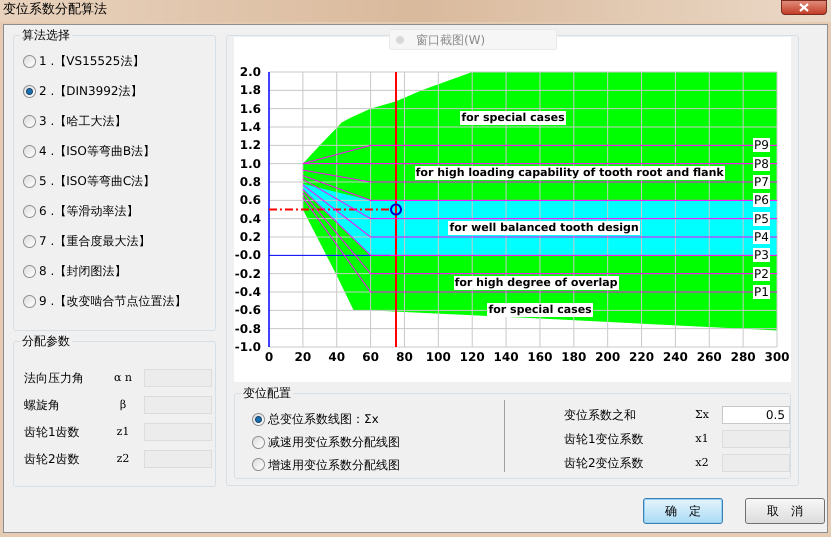 This screenshot has height=537, width=831. I want to click on group-title: 算法选择, so click(46, 35).